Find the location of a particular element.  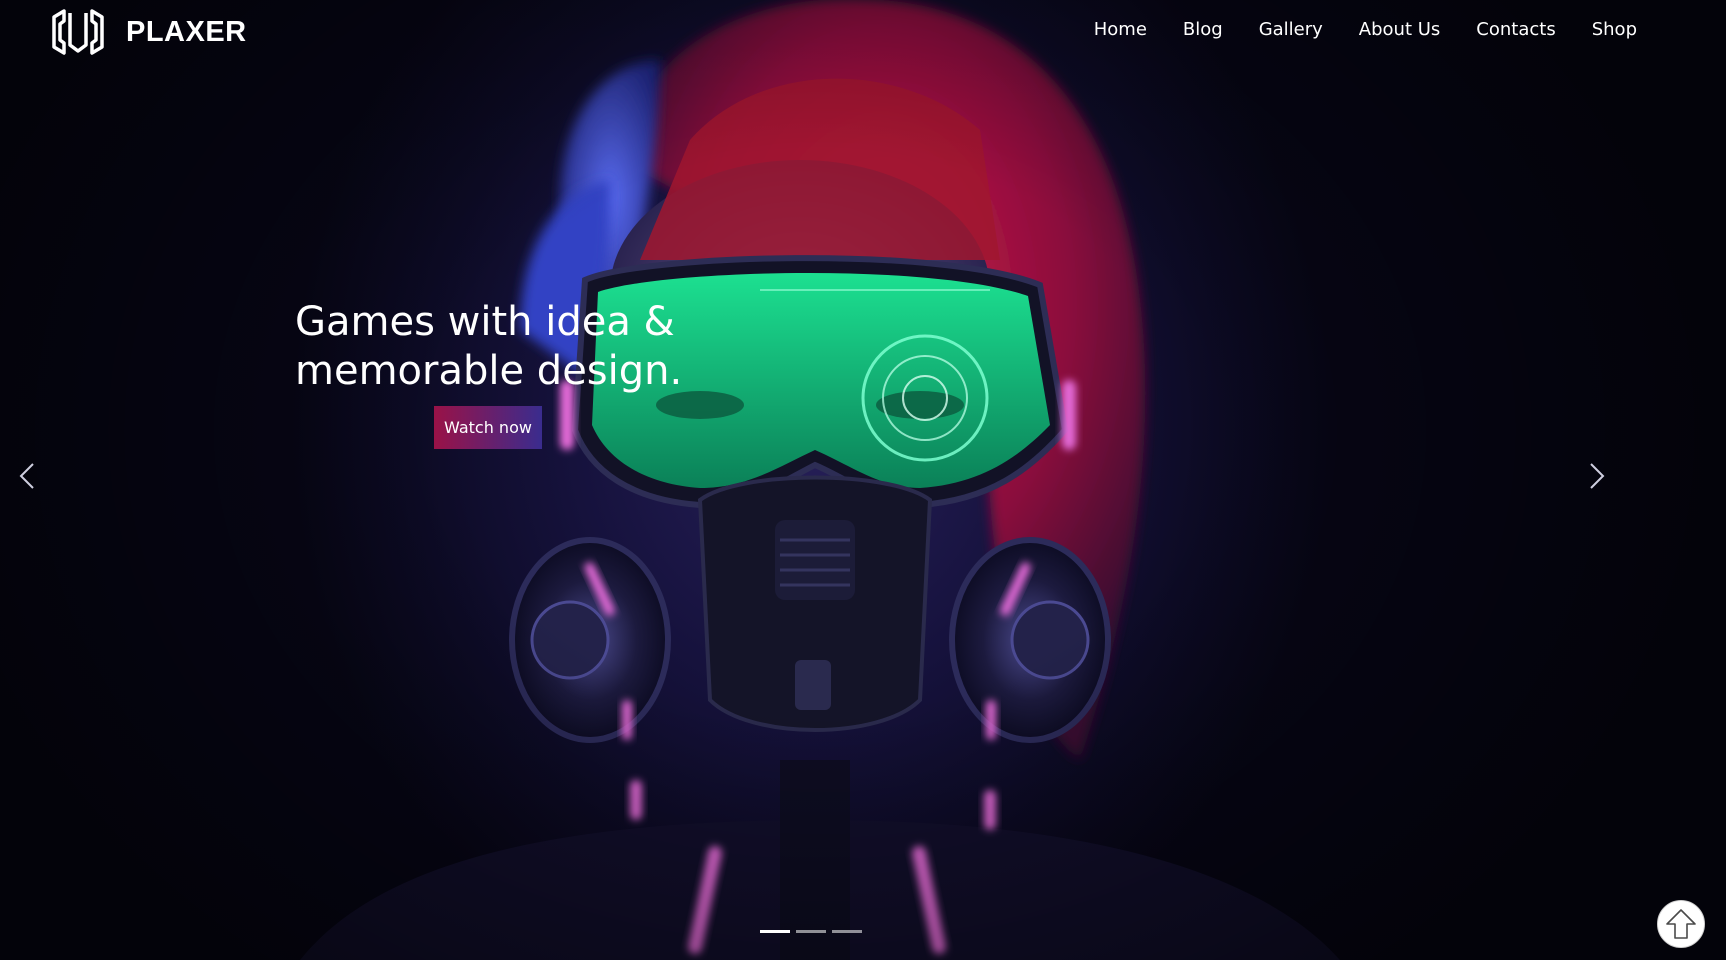

nav-item-blog: Blog is located at coordinates (1203, 30).